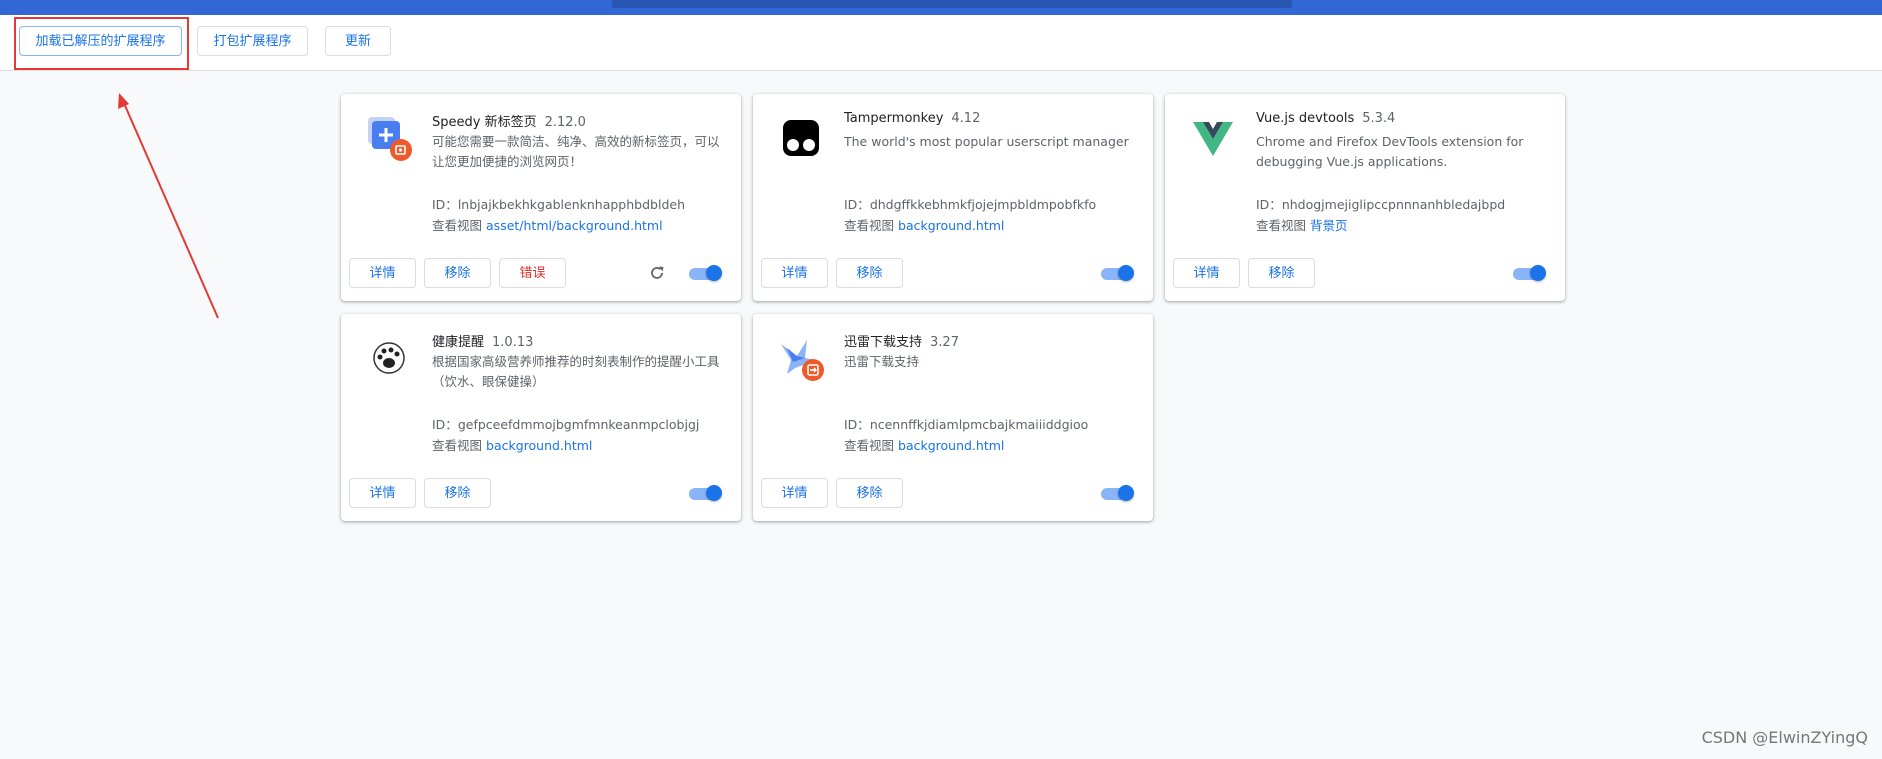 The image size is (1882, 759). Describe the element at coordinates (252, 41) in the screenshot. I see `pack-extension-button: 打包扩展程序` at that location.